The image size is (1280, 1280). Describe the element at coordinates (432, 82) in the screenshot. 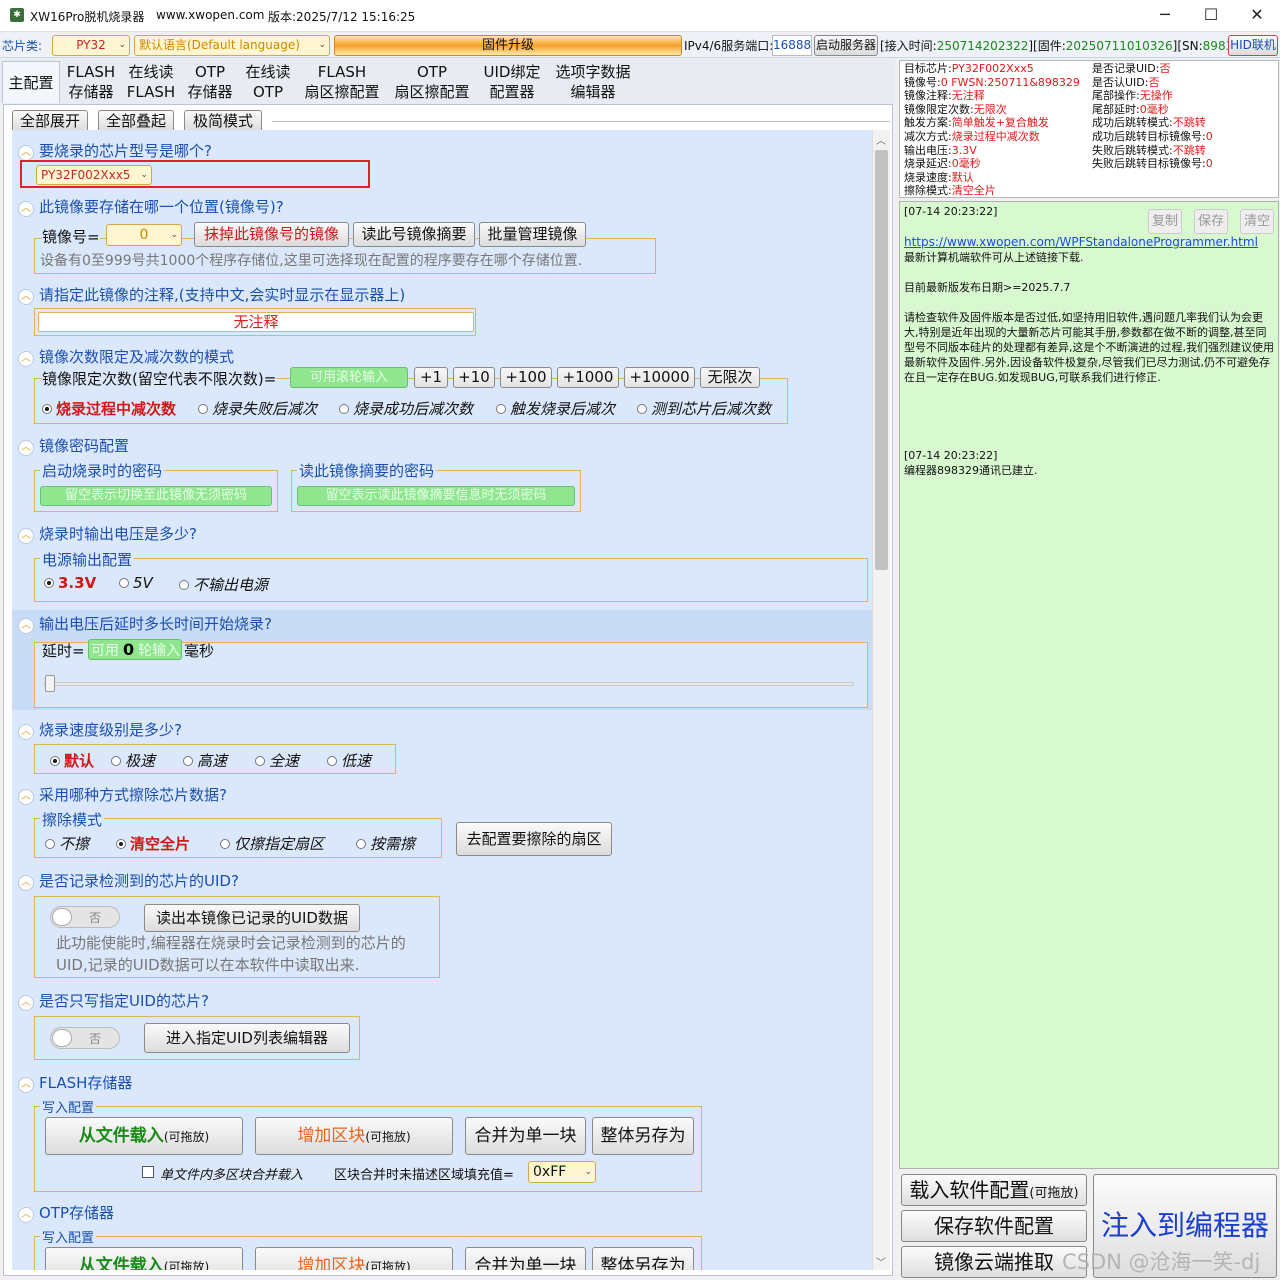

I see `tab-otp-sector-erase: OTP 扇区擦配置` at that location.